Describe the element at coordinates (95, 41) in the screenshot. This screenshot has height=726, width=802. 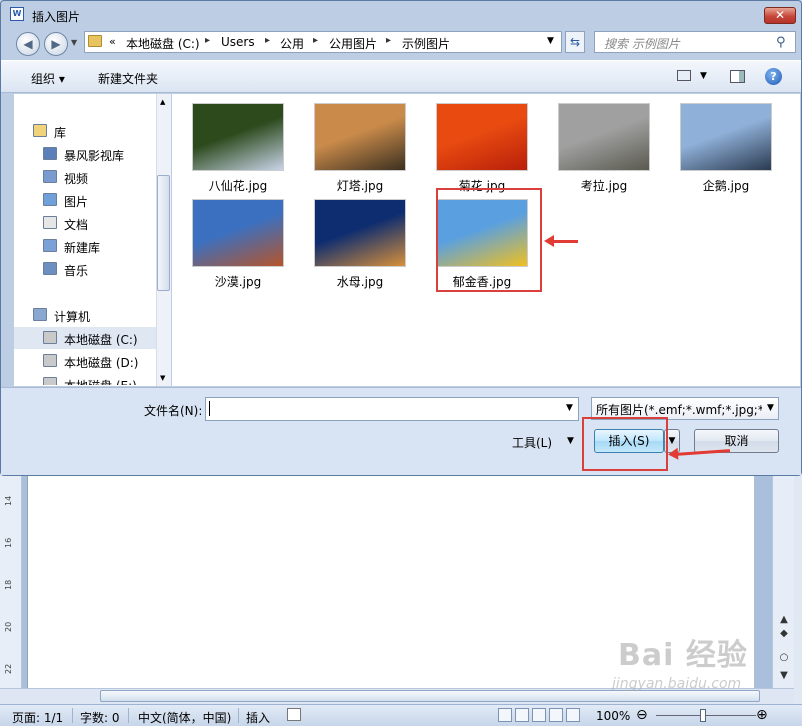
I see `folder-icon` at that location.